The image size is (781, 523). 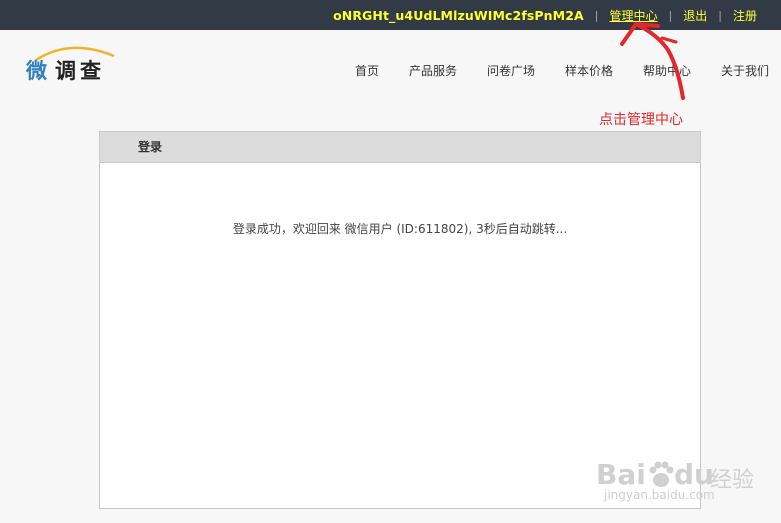 I want to click on watermark-brand-a: Bai, so click(x=621, y=474).